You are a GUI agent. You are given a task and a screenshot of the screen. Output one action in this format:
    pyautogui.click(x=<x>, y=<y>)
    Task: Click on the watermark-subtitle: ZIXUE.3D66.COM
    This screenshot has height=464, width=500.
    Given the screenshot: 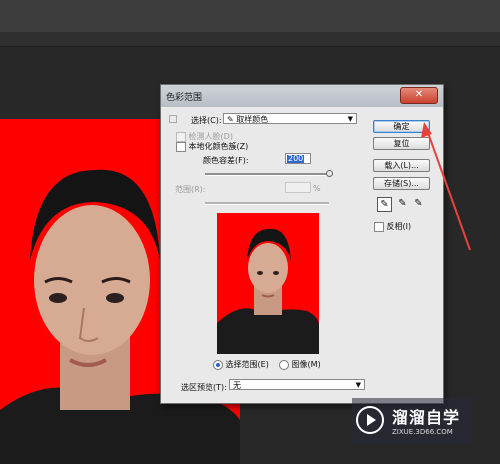 What is the action you would take?
    pyautogui.click(x=422, y=432)
    